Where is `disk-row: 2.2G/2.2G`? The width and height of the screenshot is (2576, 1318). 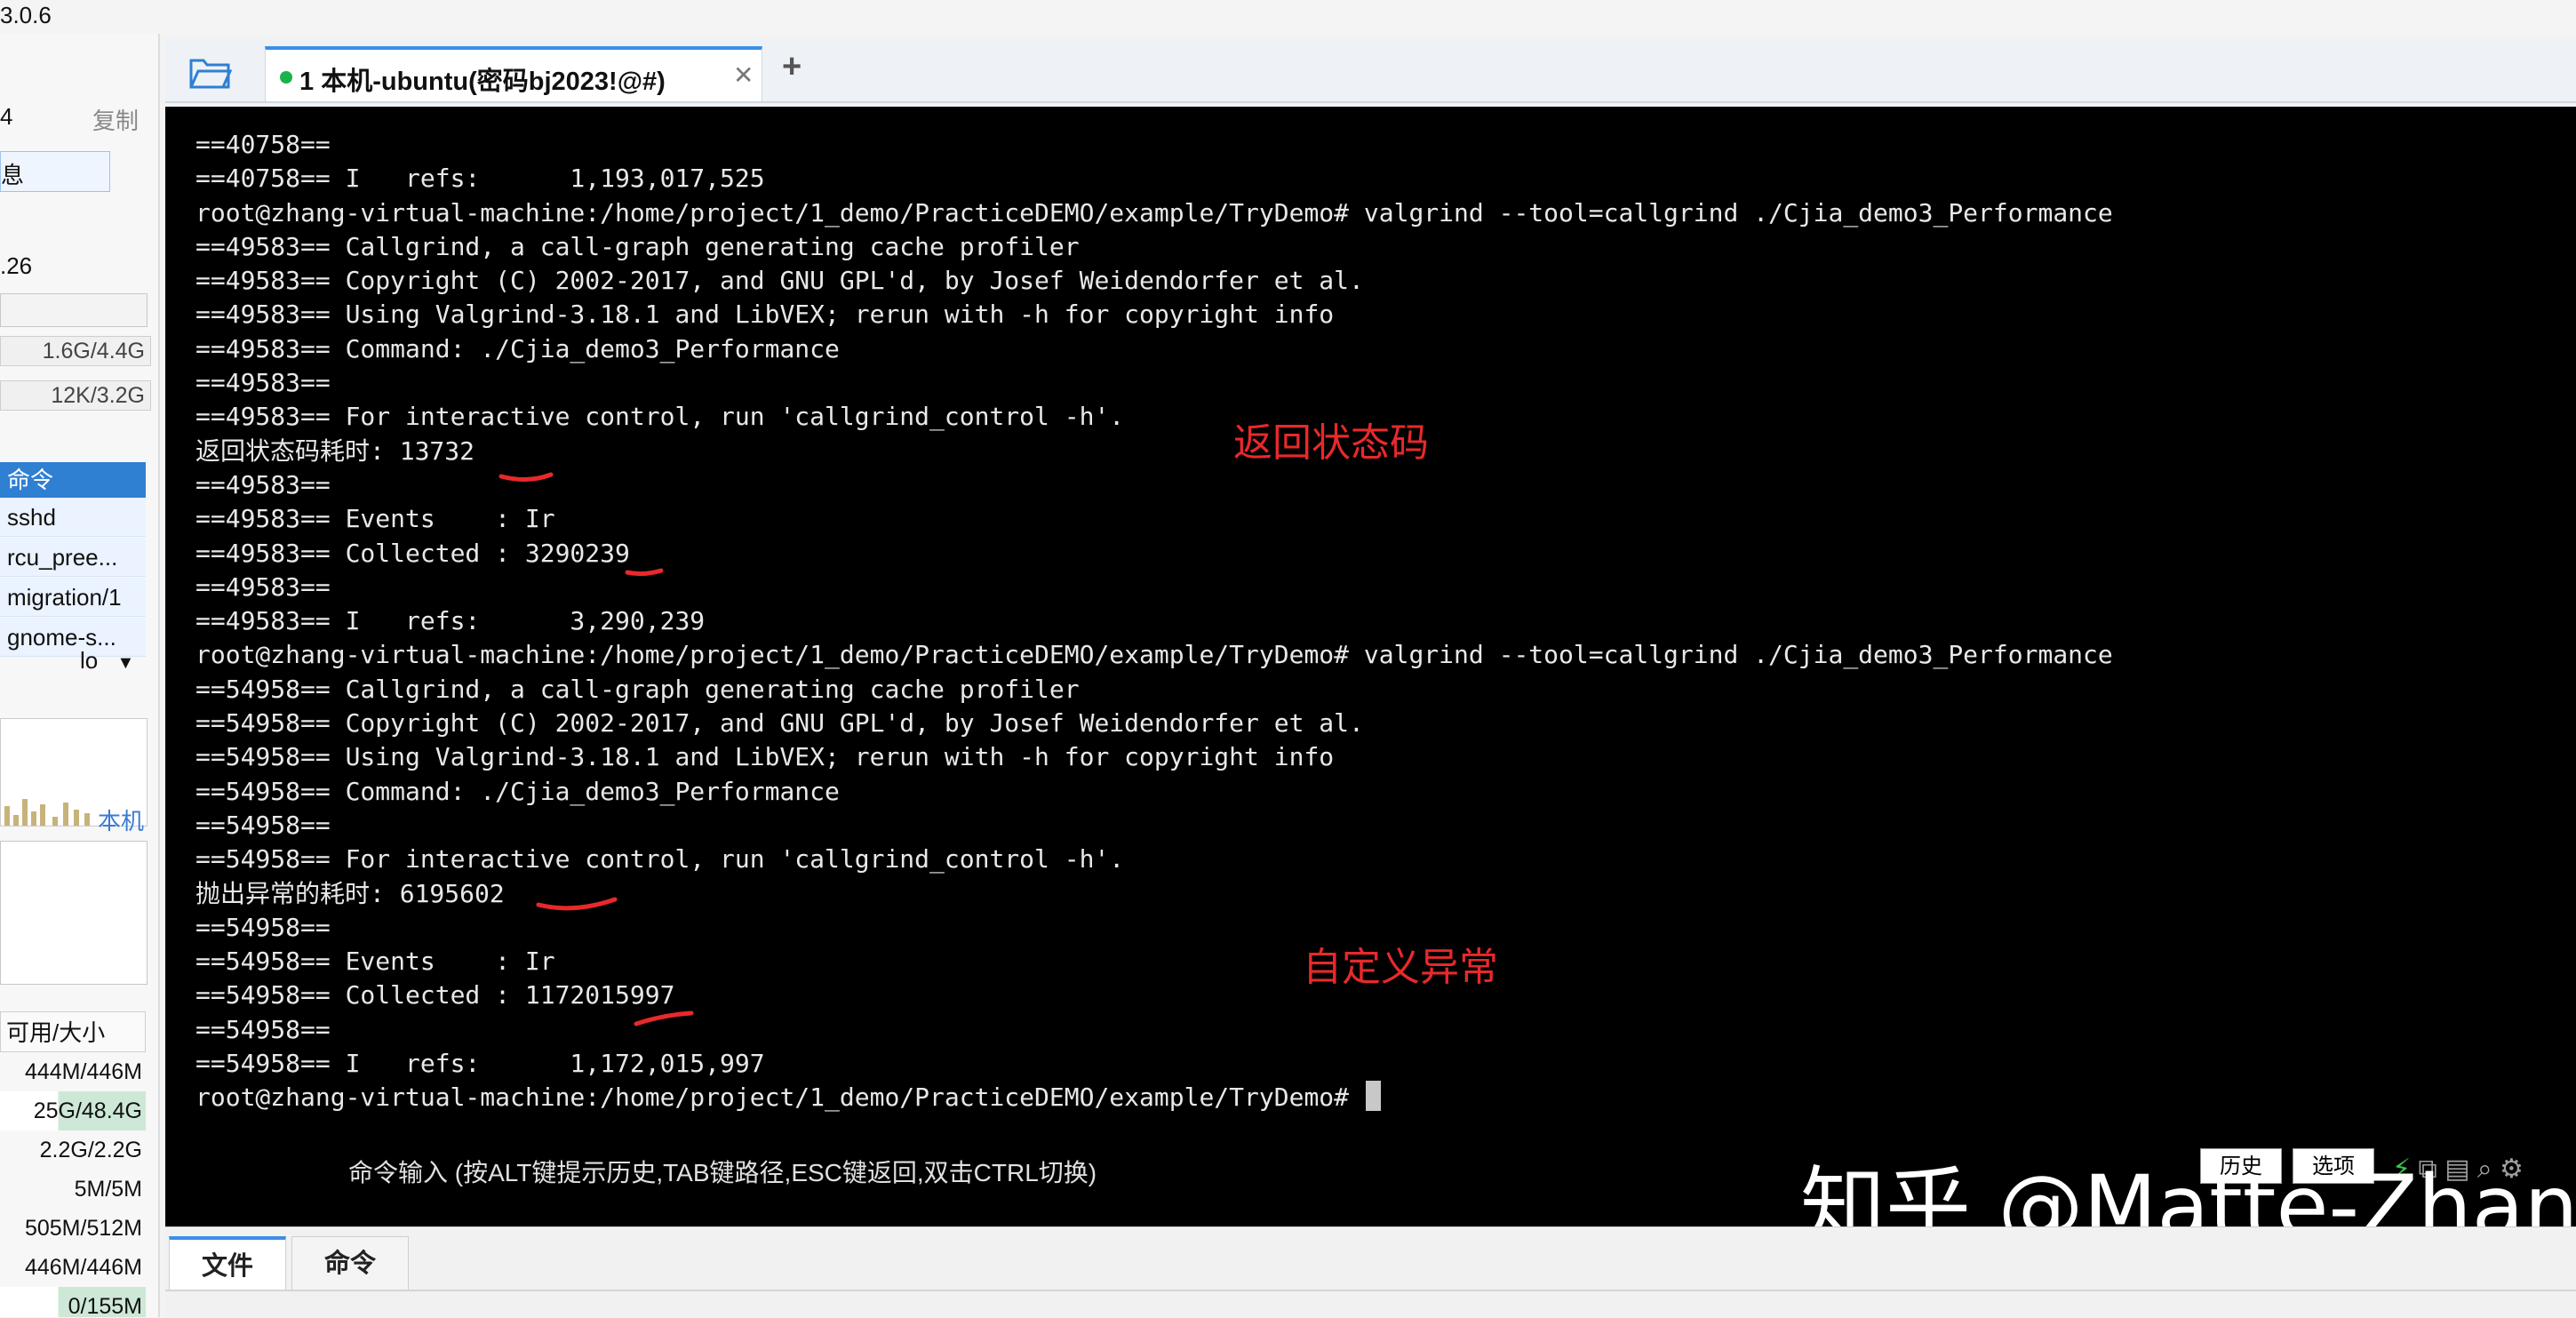 disk-row: 2.2G/2.2G is located at coordinates (90, 1150).